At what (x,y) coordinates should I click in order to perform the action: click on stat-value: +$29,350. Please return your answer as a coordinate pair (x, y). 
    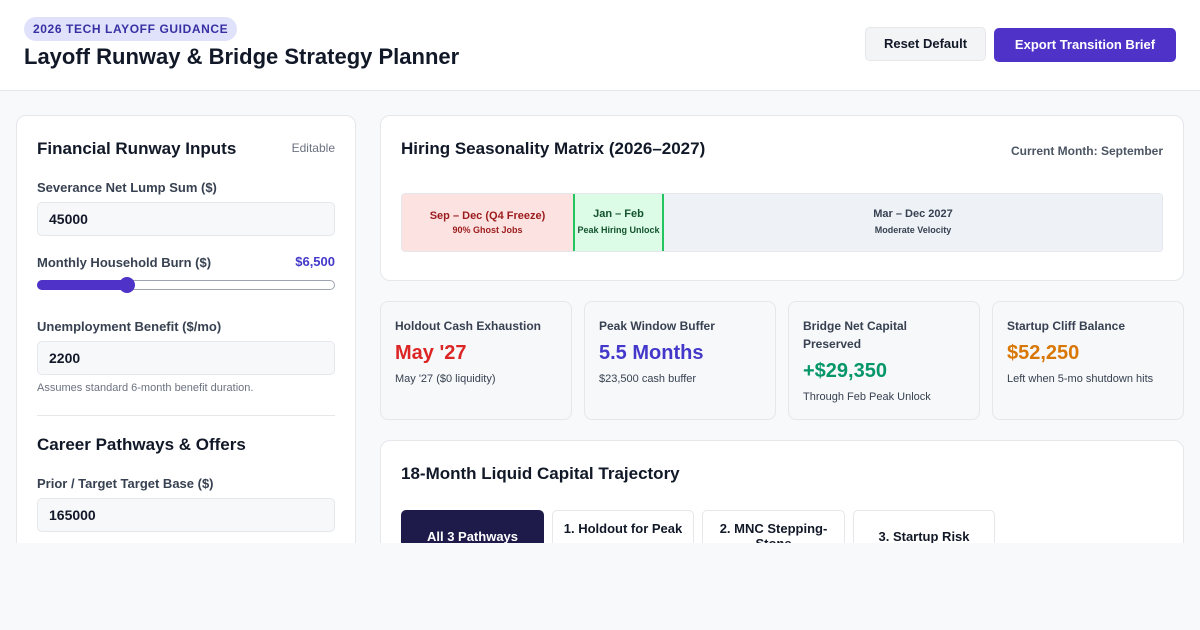
    Looking at the image, I should click on (845, 371).